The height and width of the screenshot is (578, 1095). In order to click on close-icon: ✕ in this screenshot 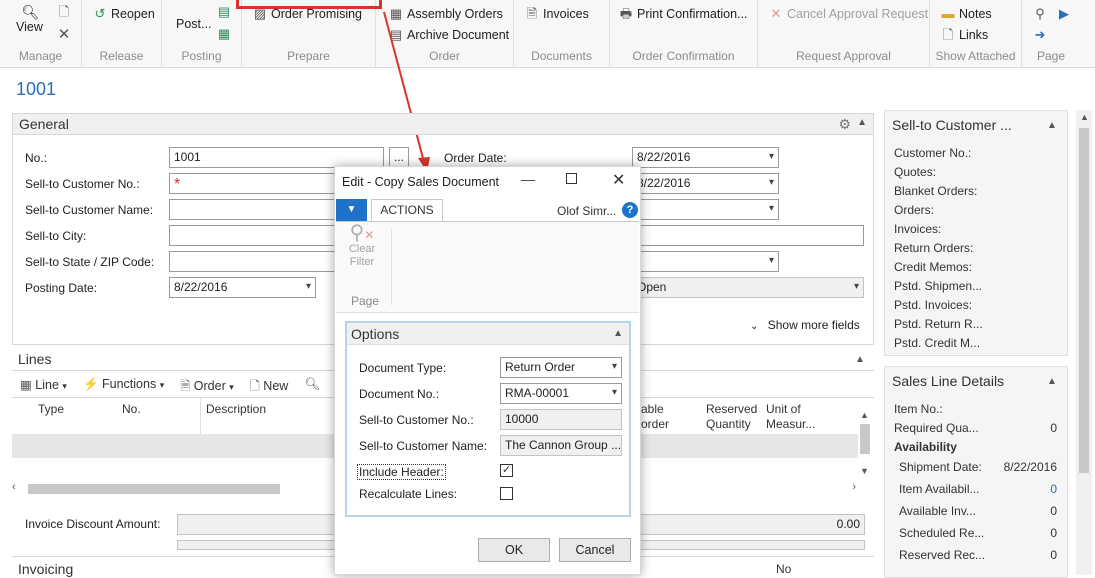, I will do `click(618, 180)`.